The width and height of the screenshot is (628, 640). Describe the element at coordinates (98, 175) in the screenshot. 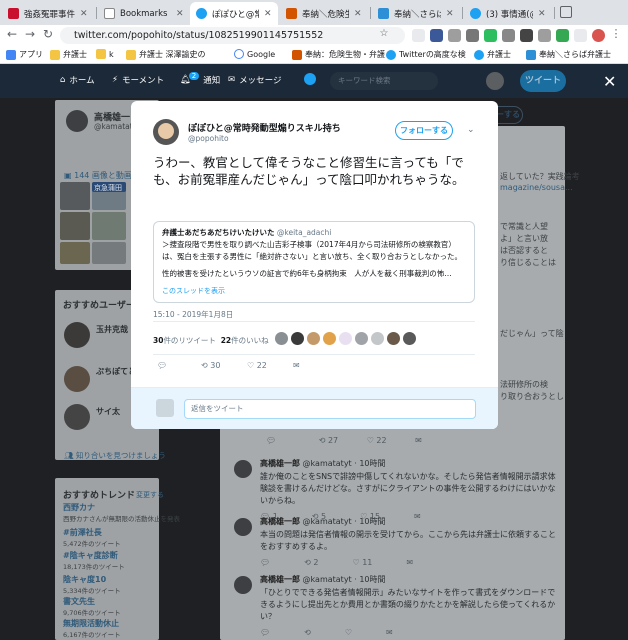

I see `media-link: ▣ 144 画像と動画` at that location.